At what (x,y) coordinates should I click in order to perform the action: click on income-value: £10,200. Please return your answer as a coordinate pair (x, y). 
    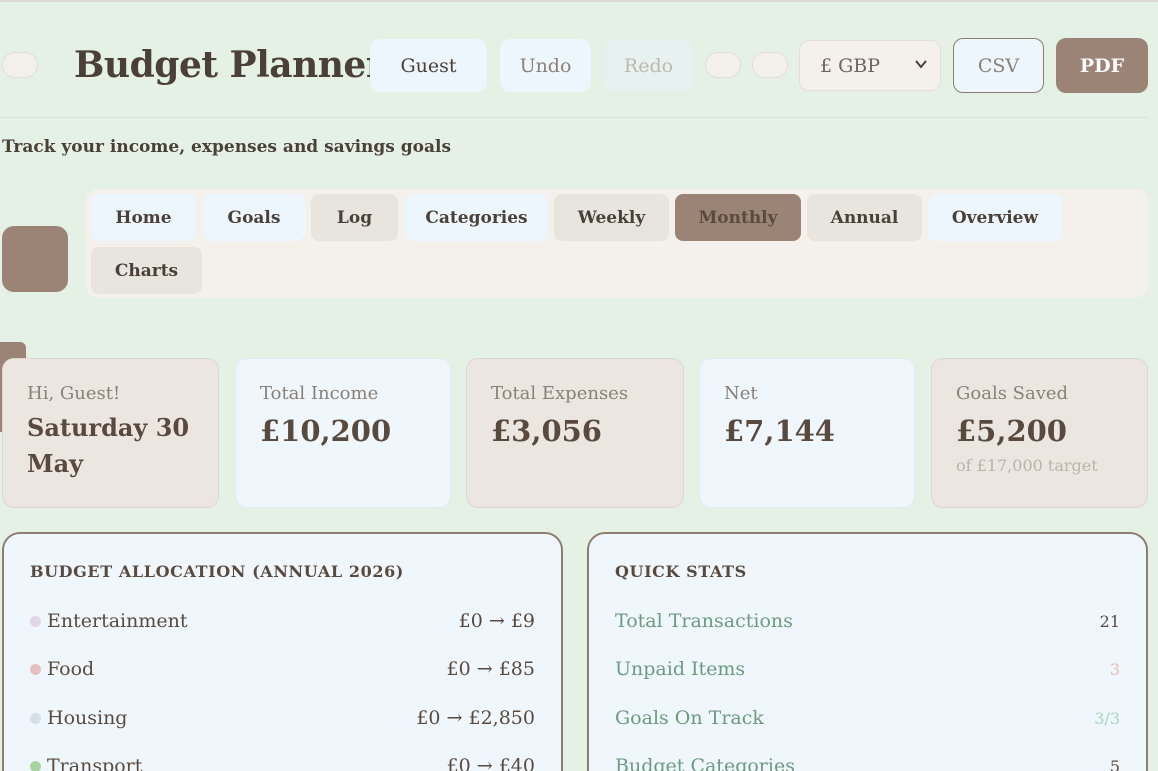
    Looking at the image, I should click on (326, 431).